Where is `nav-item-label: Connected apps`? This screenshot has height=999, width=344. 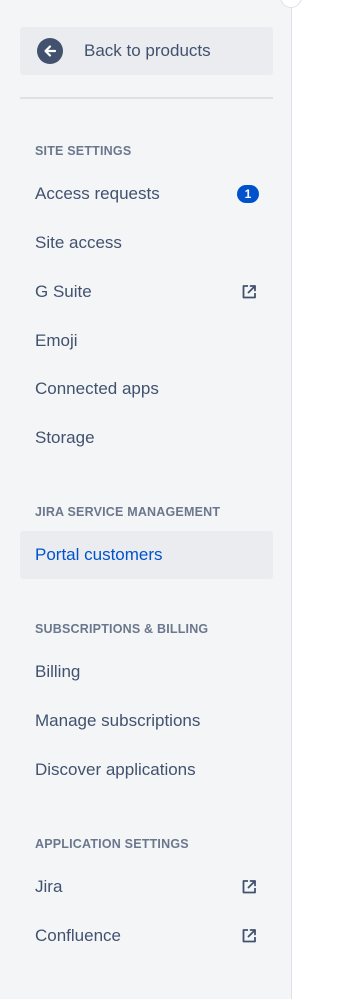
nav-item-label: Connected apps is located at coordinates (97, 388).